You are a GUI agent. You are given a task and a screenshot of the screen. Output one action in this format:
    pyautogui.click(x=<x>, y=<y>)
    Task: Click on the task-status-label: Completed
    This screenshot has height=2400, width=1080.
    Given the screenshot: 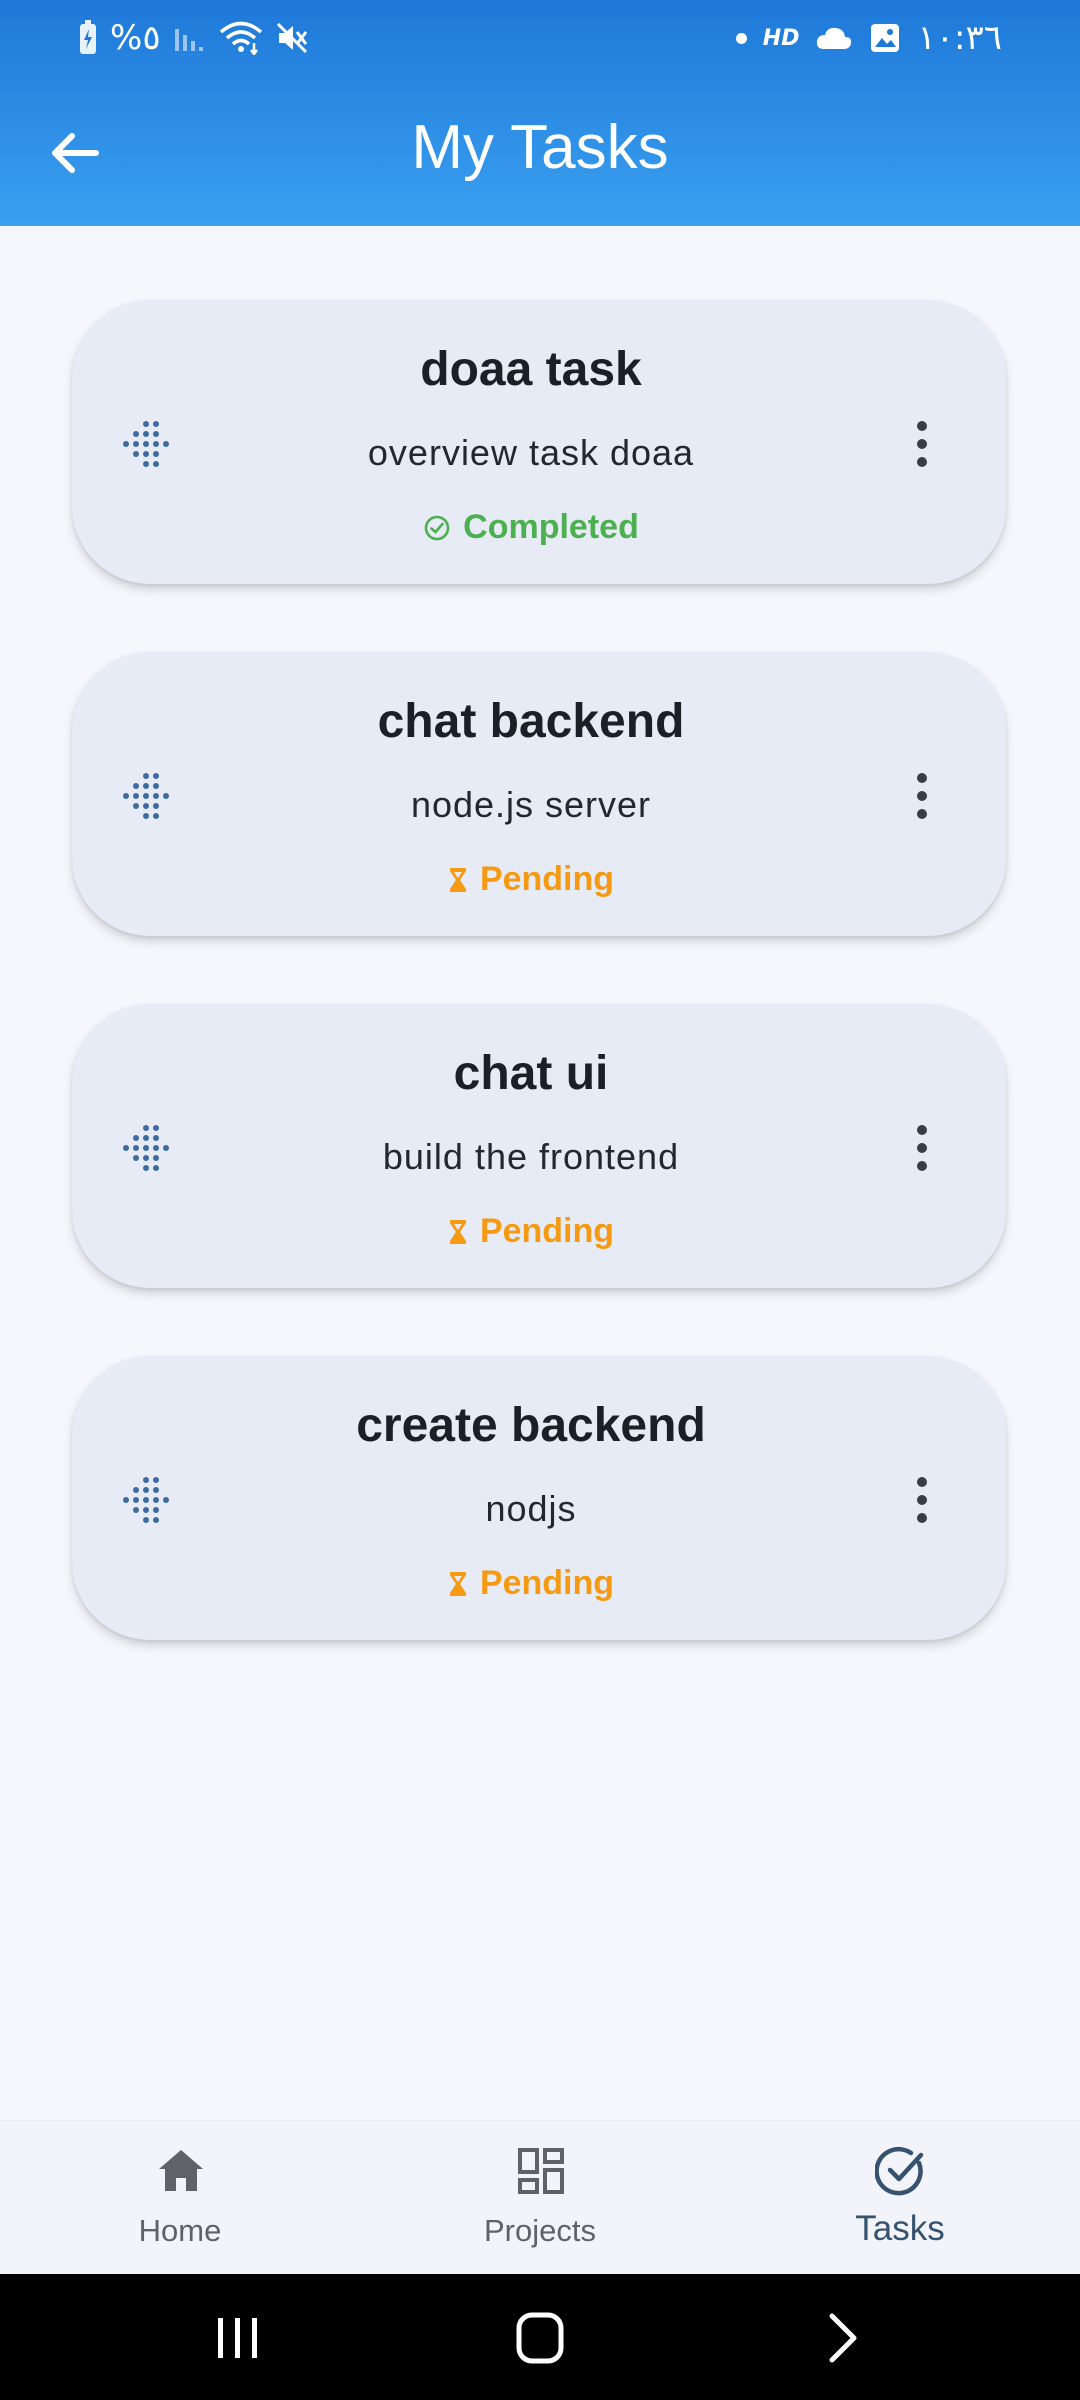 What is the action you would take?
    pyautogui.click(x=551, y=527)
    